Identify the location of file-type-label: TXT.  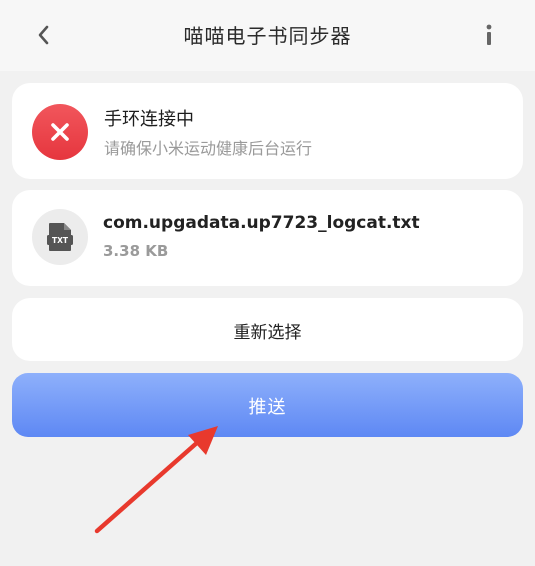
(60, 240).